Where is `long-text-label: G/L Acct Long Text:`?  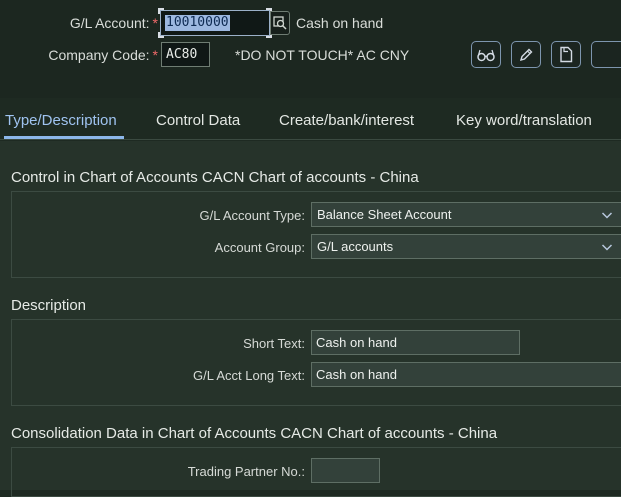
long-text-label: G/L Acct Long Text: is located at coordinates (248, 375).